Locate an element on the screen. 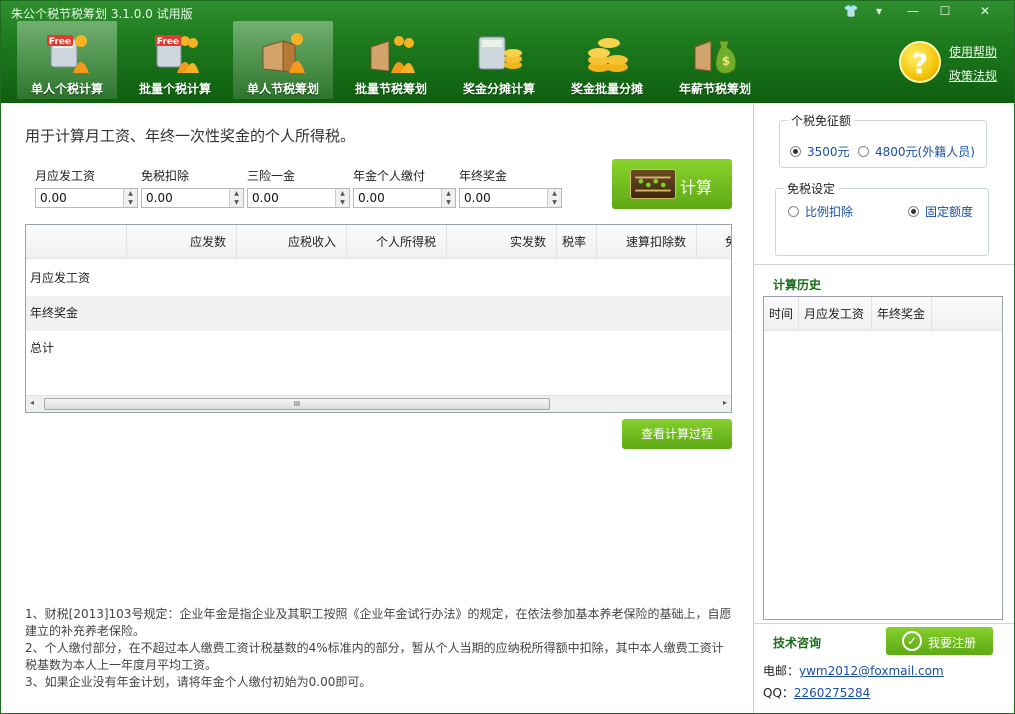 The height and width of the screenshot is (714, 1015). radio-3500: 3500元 is located at coordinates (820, 151).